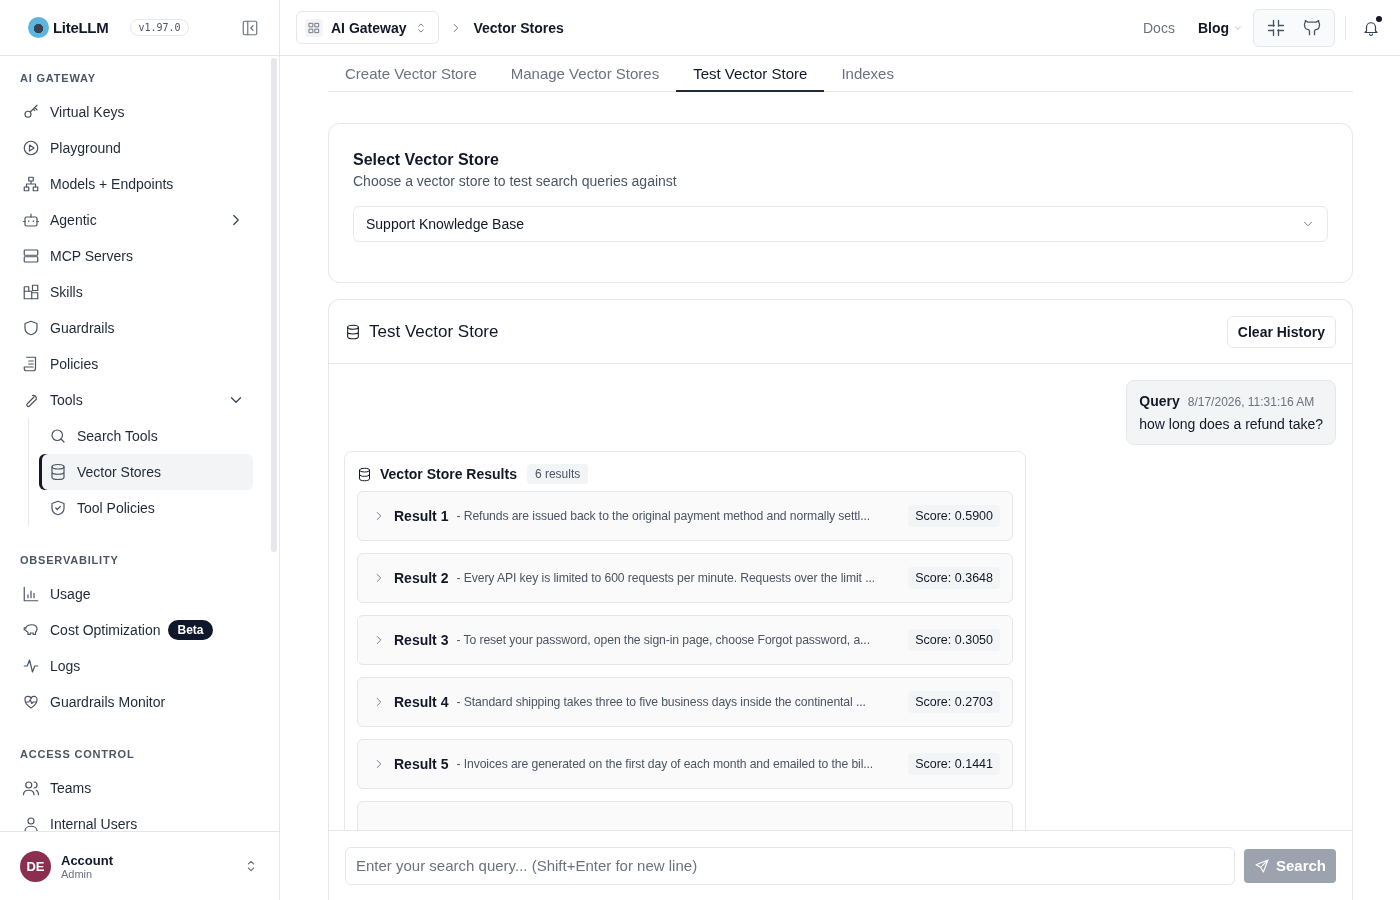  I want to click on result-row: Result 5 - Invoices are generated on the first day of each month and emailed to the bil... Score: 0.1441, so click(685, 764).